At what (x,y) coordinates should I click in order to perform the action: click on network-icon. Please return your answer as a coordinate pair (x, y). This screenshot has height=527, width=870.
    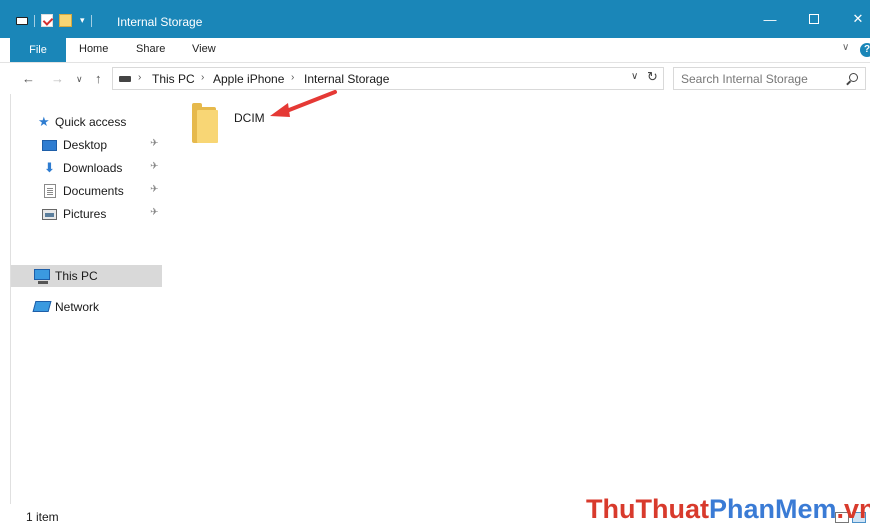
    Looking at the image, I should click on (42, 306).